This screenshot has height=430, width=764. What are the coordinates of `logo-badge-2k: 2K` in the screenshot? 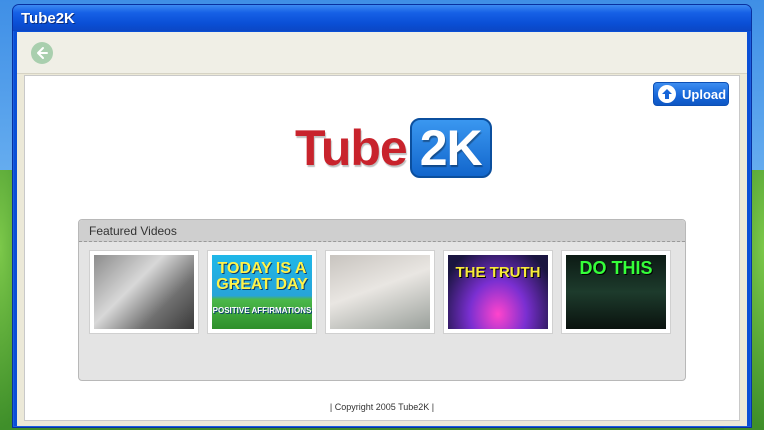 It's located at (450, 148).